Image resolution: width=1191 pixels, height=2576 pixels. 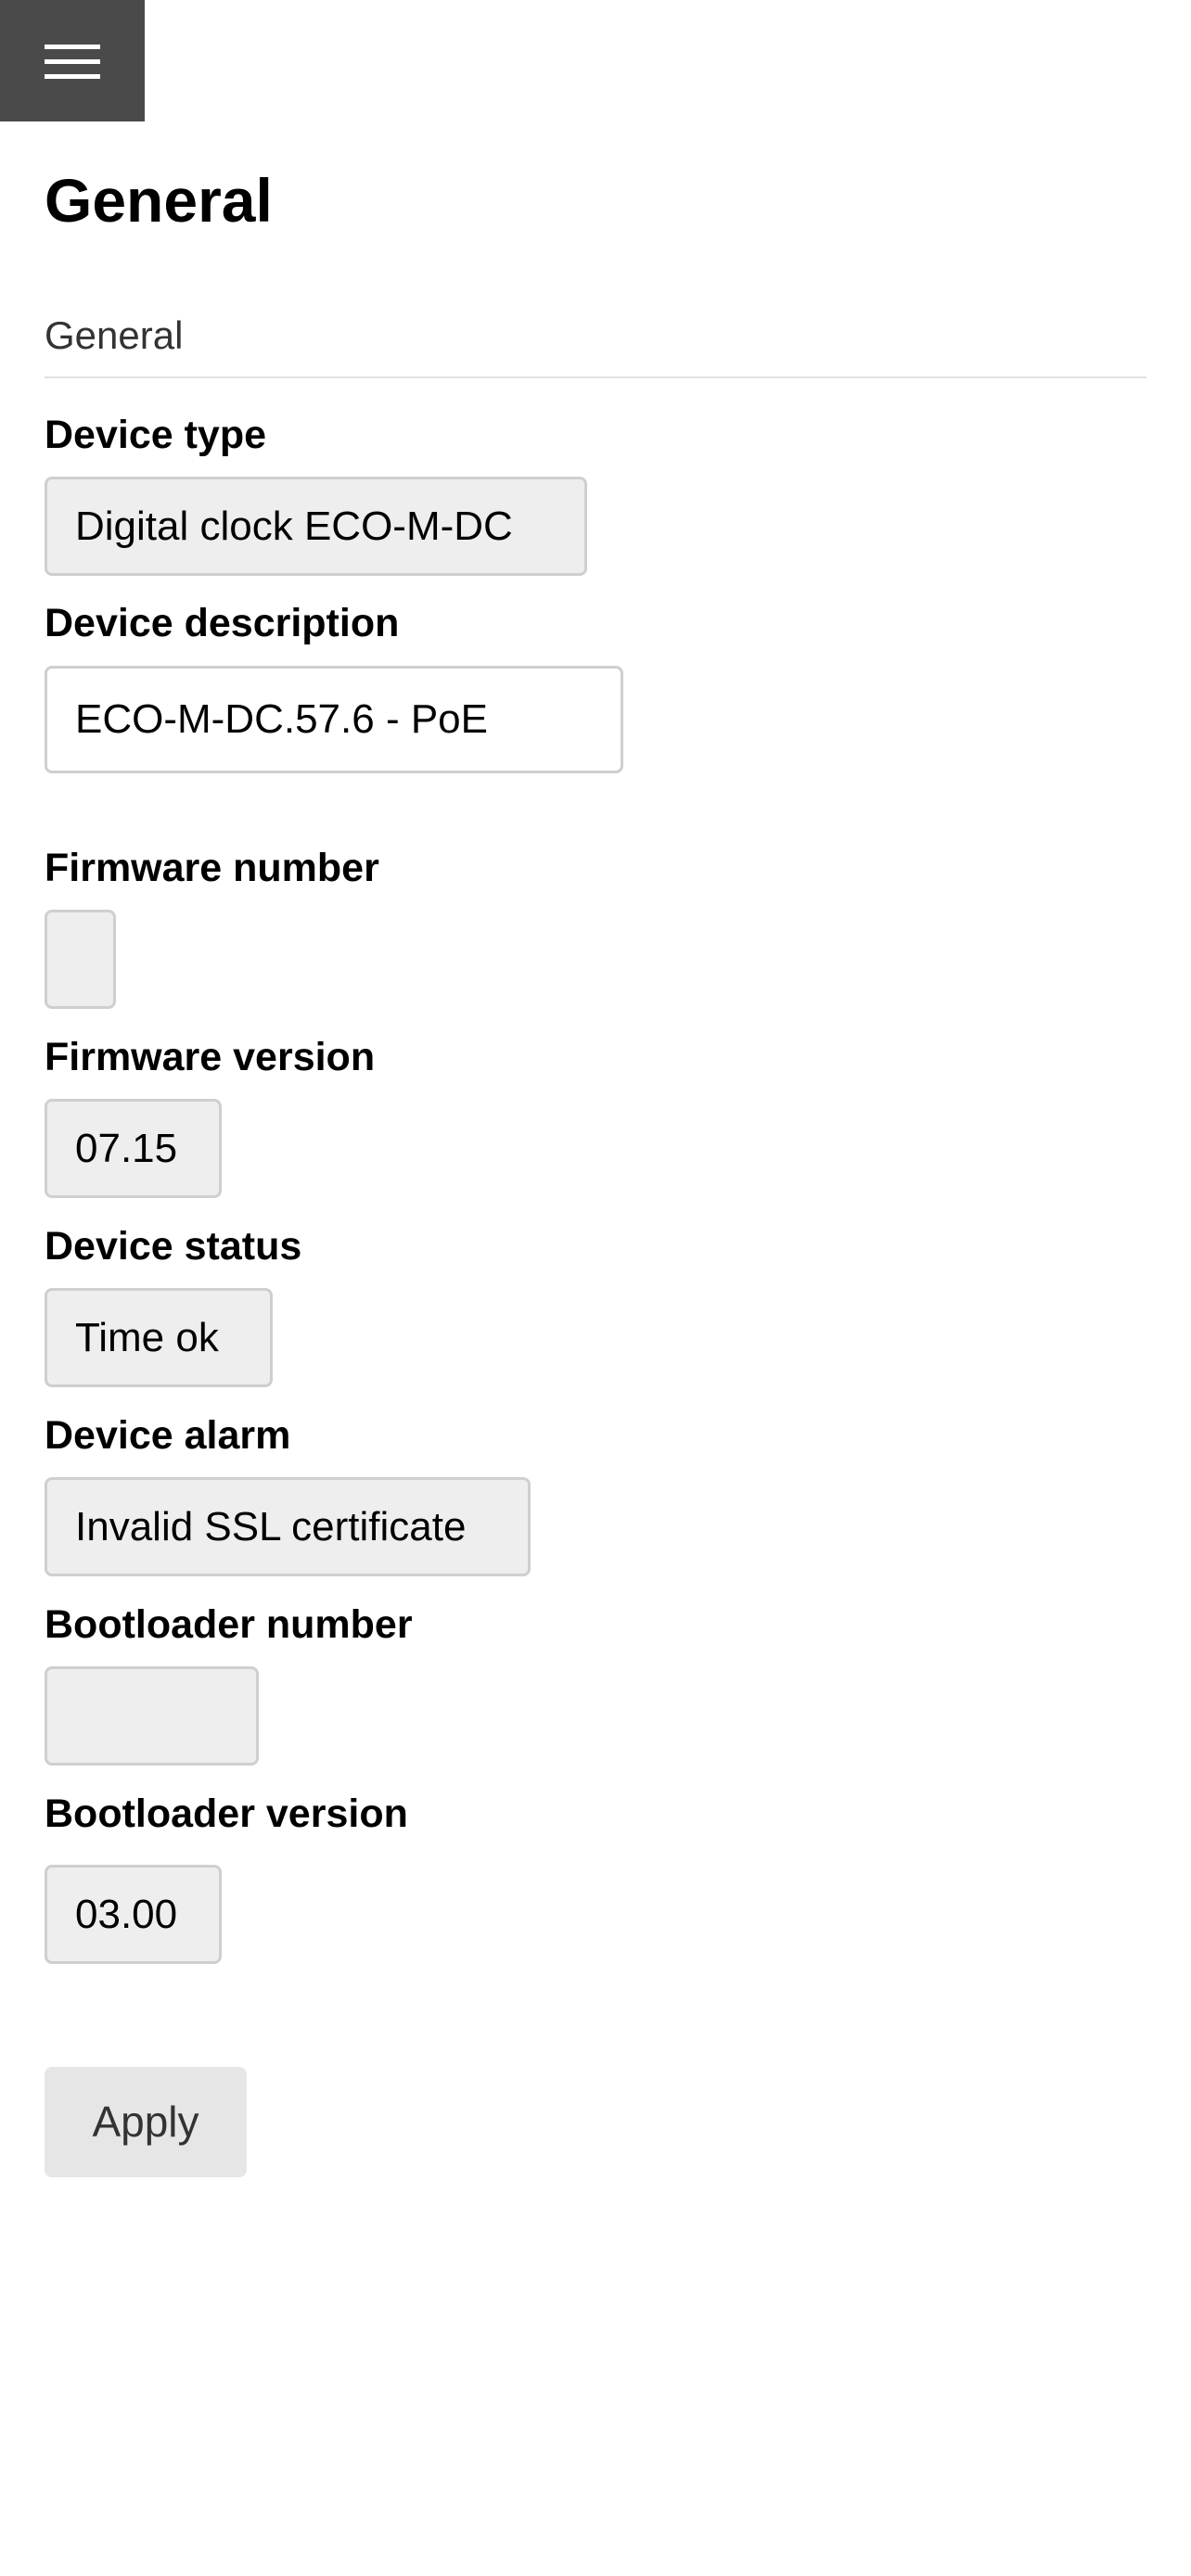 What do you see at coordinates (159, 201) in the screenshot?
I see `page-title: General` at bounding box center [159, 201].